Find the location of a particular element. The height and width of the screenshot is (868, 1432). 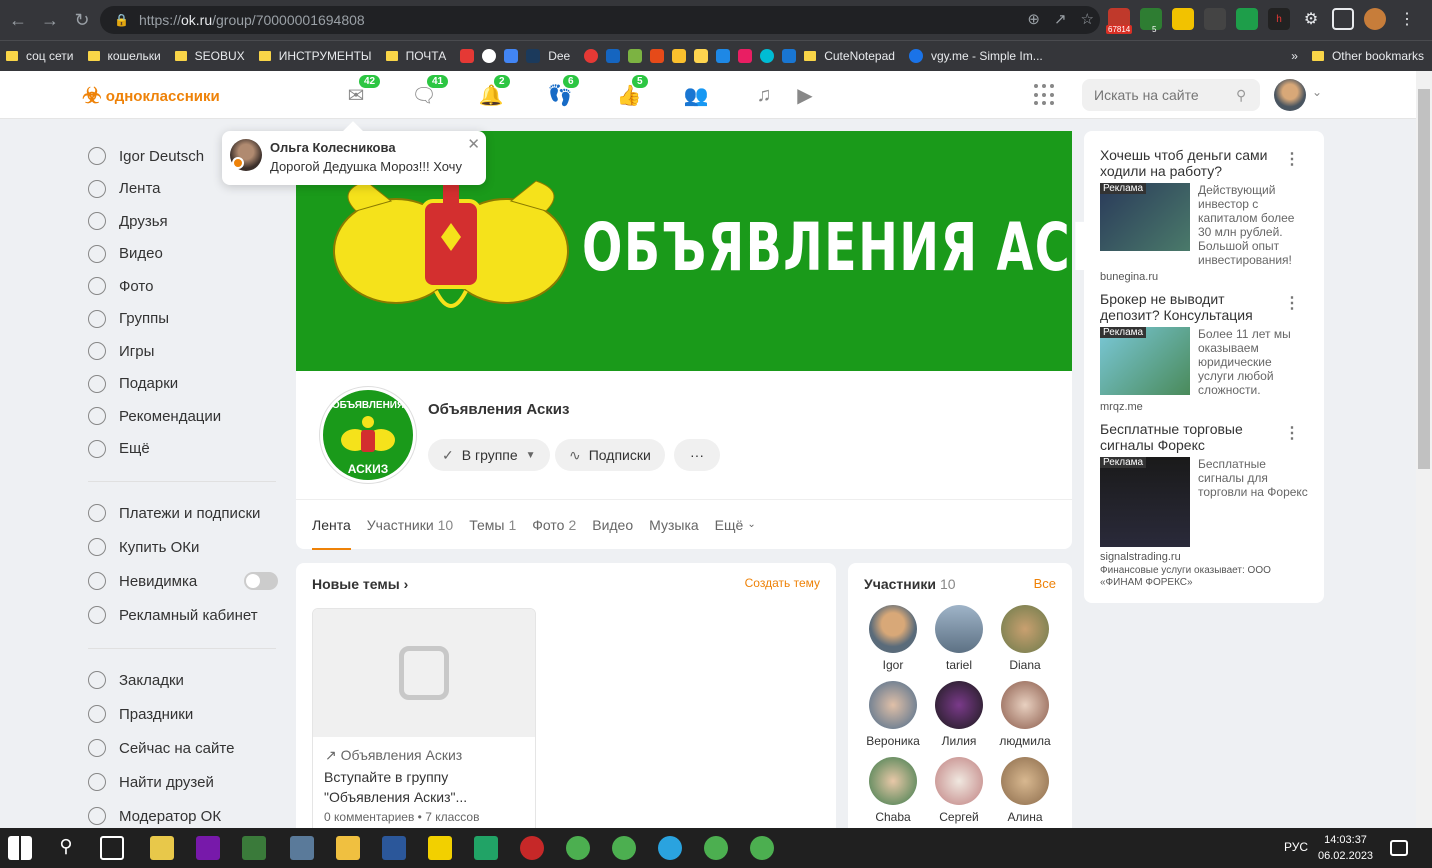

member-item: tariel is located at coordinates (959, 638).